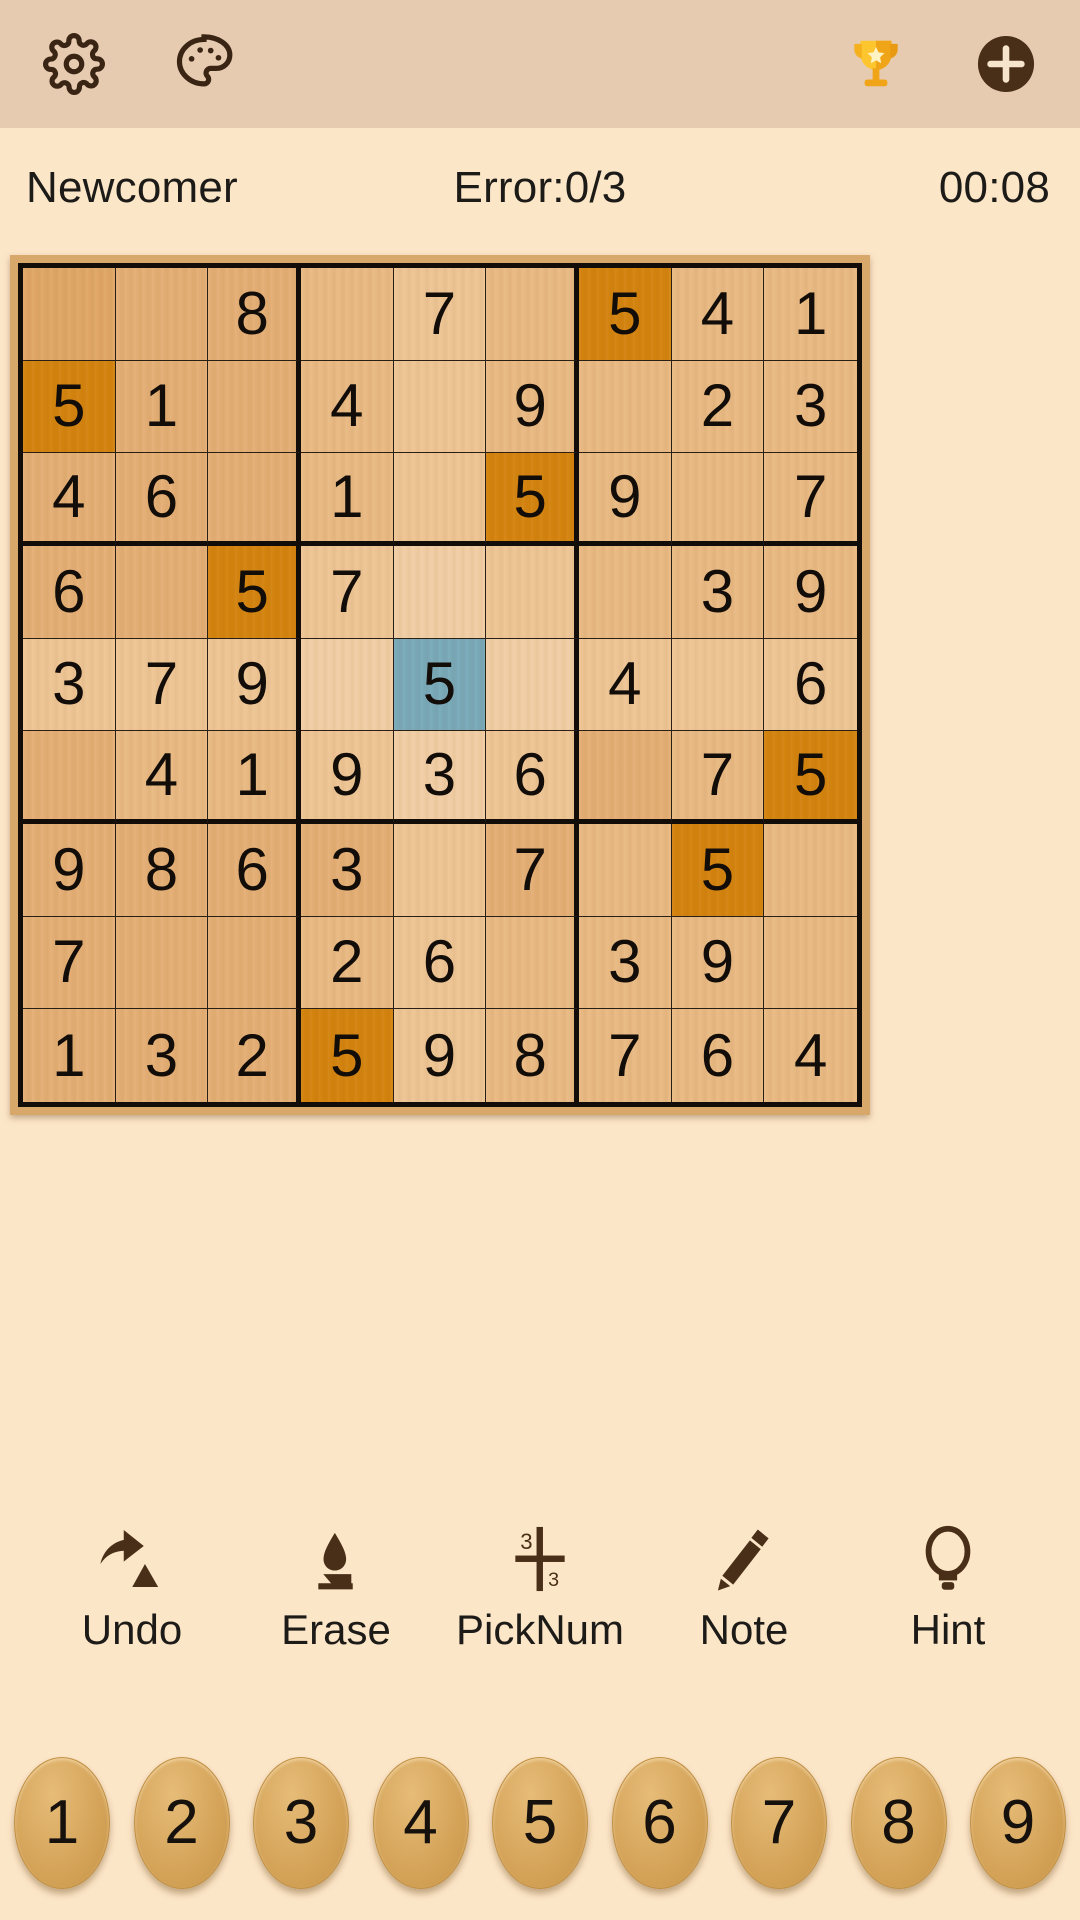 The height and width of the screenshot is (1920, 1080). I want to click on theme-button, so click(204, 64).